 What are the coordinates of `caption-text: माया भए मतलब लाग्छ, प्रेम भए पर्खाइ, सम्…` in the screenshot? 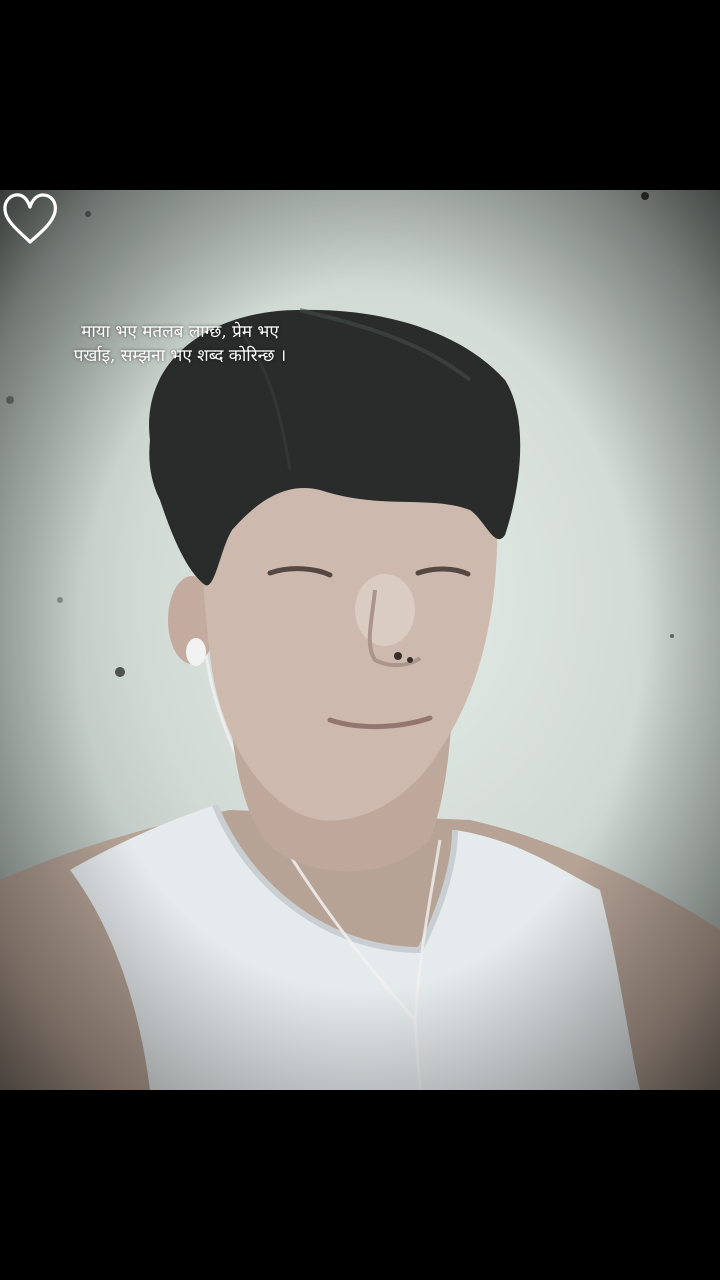 It's located at (180, 344).